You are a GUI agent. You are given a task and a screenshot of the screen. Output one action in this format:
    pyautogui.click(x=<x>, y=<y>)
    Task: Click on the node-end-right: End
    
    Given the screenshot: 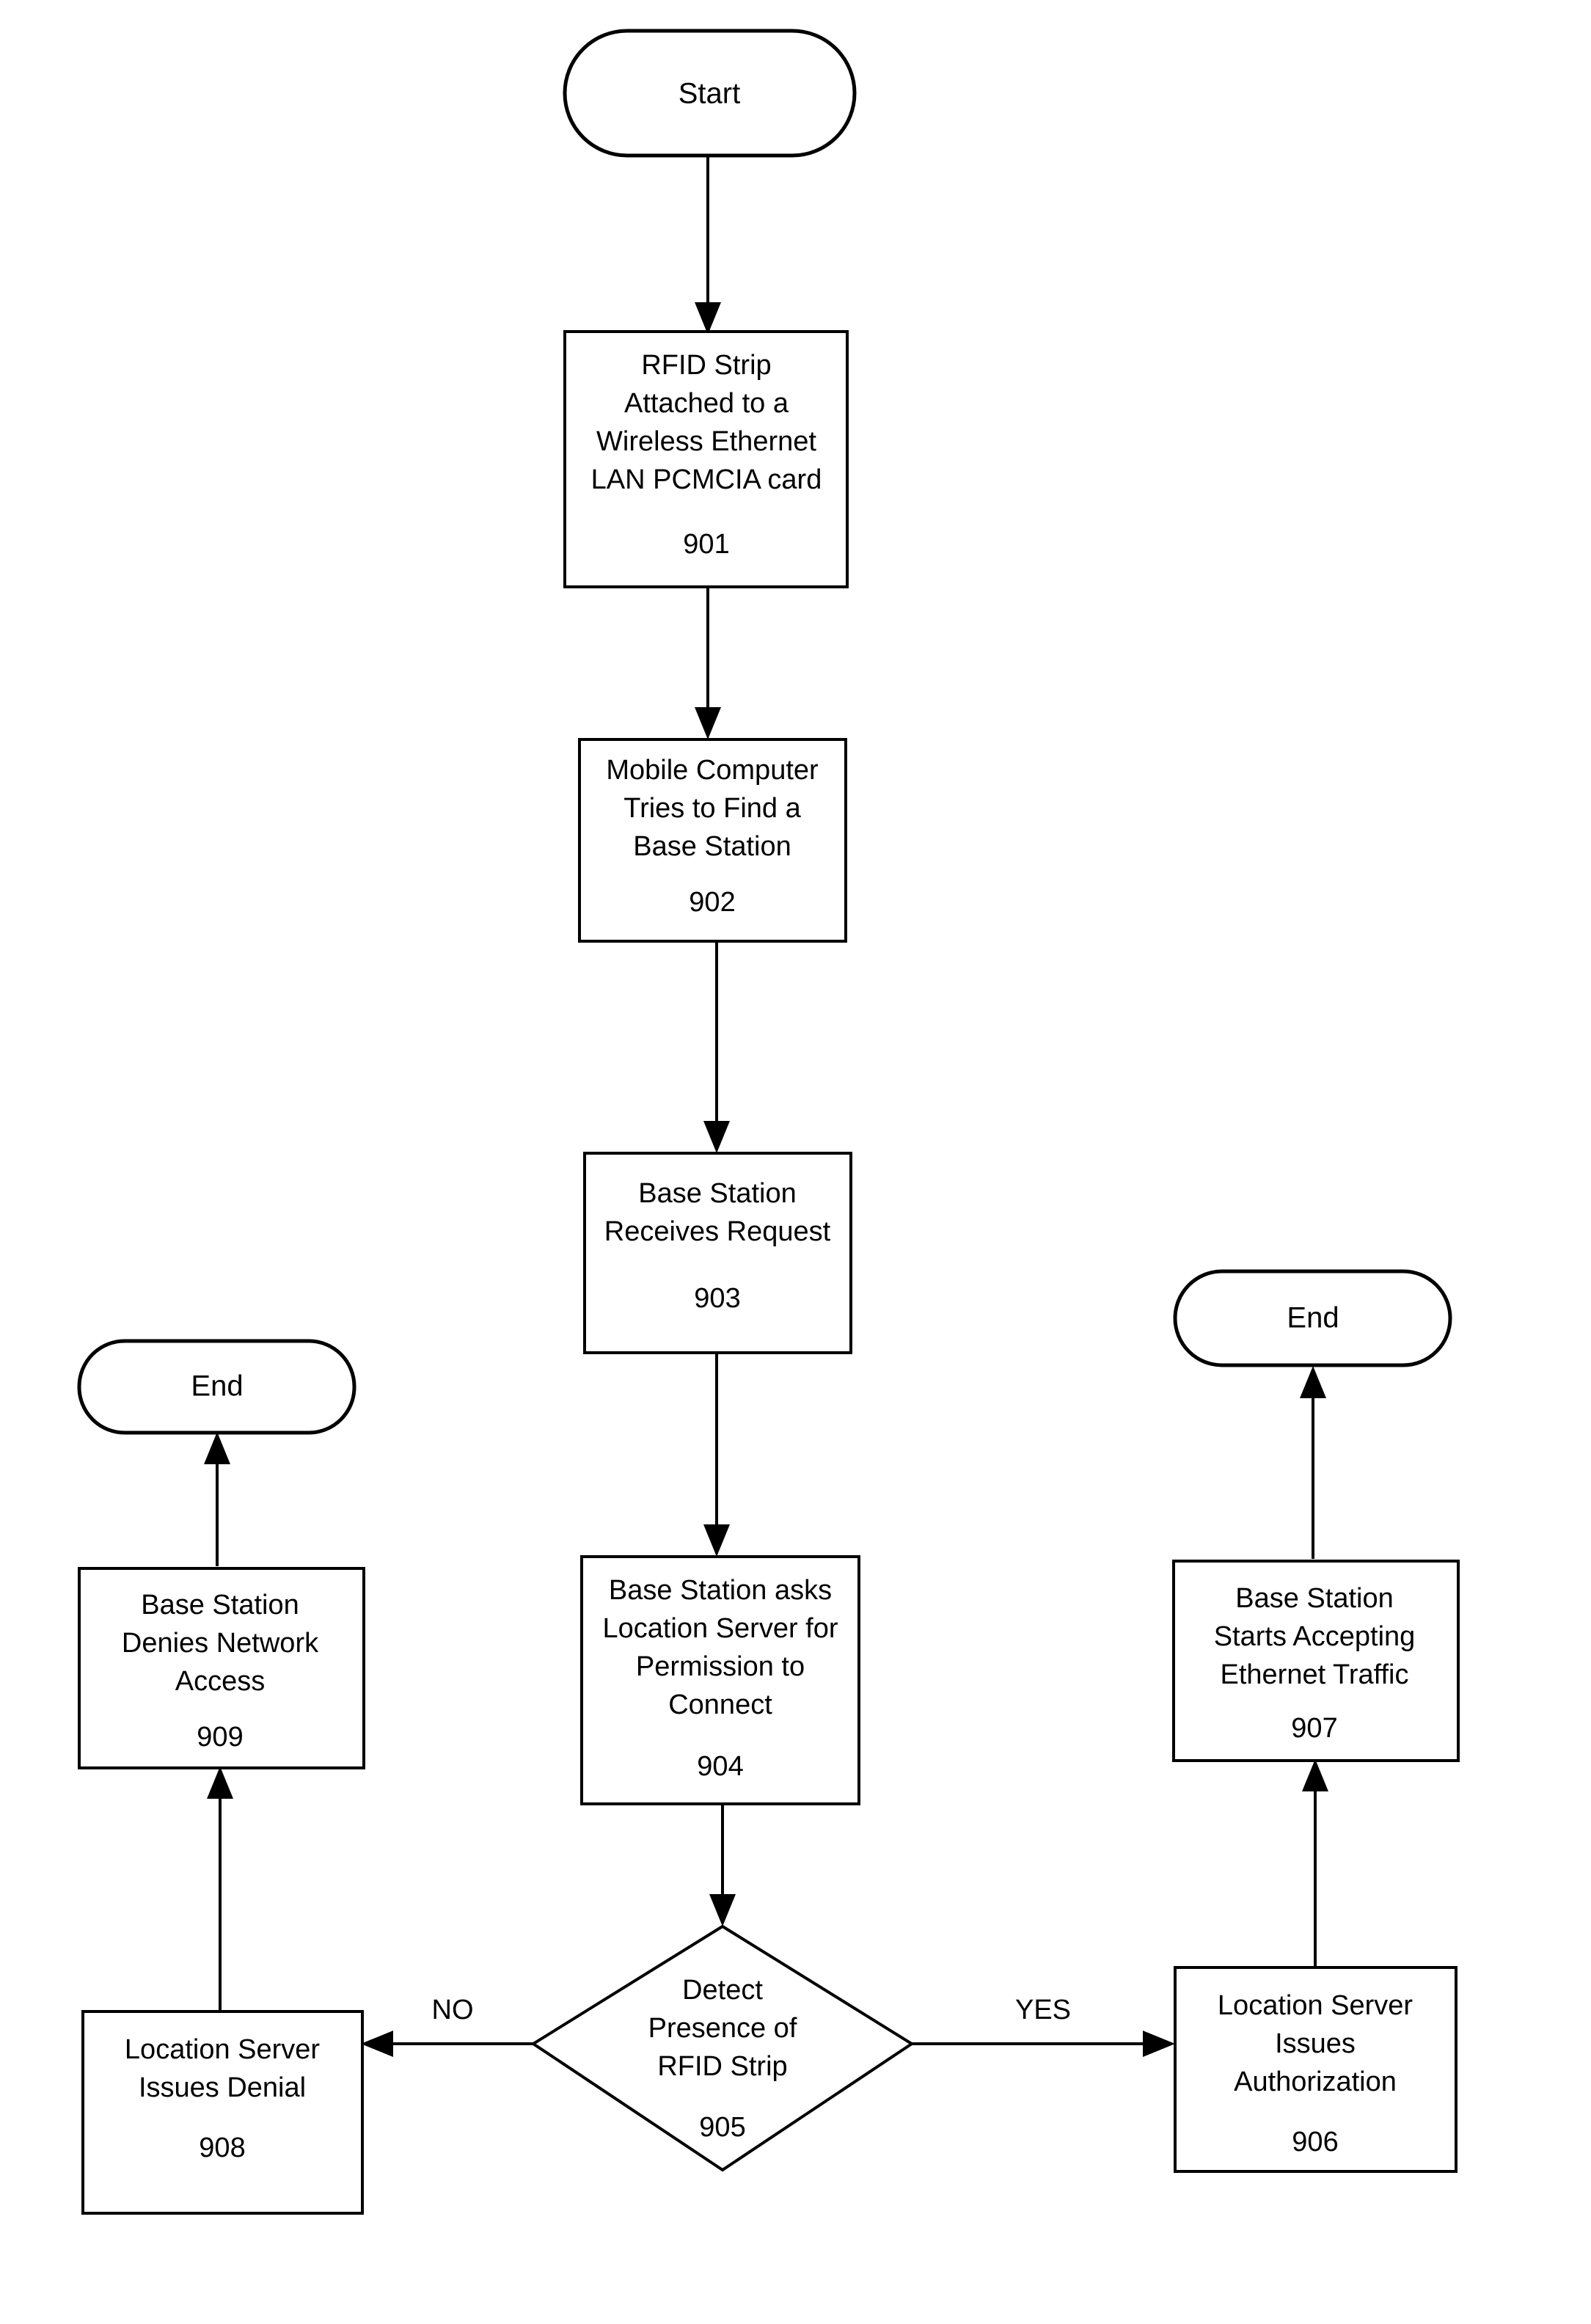 What is the action you would take?
    pyautogui.click(x=1312, y=1318)
    